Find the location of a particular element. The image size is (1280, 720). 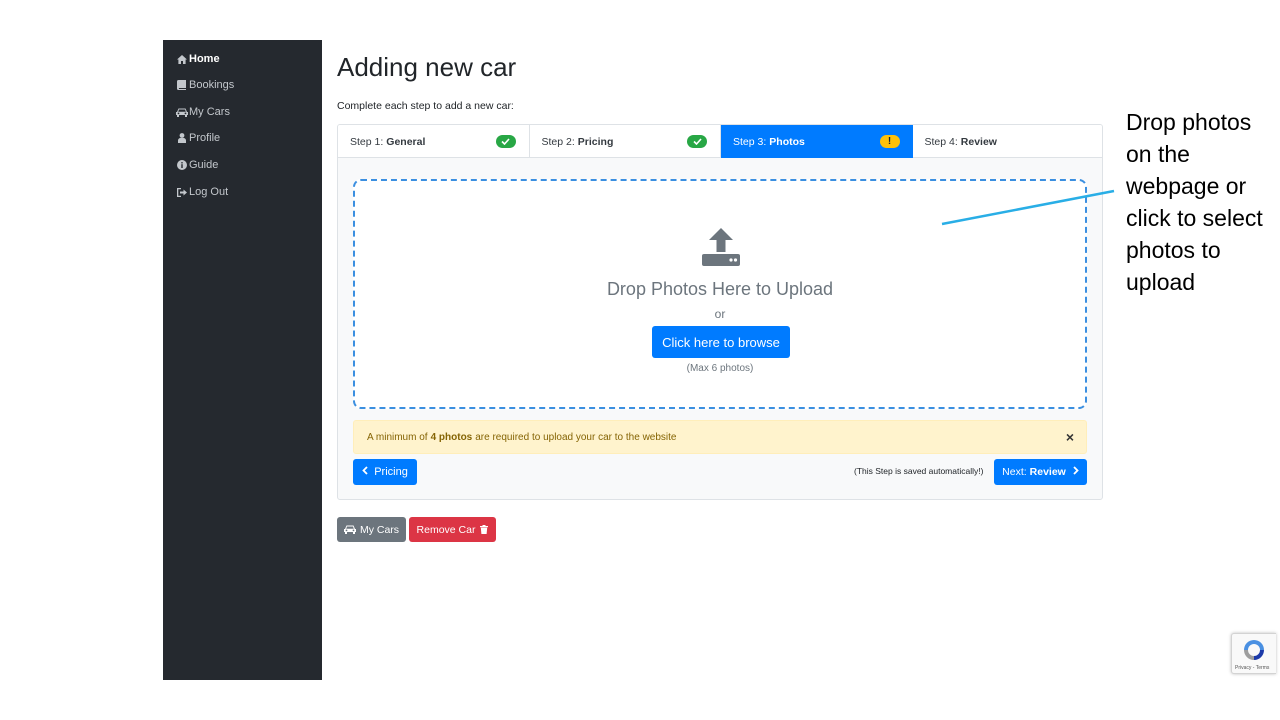

chevron-left-icon is located at coordinates (365, 472).